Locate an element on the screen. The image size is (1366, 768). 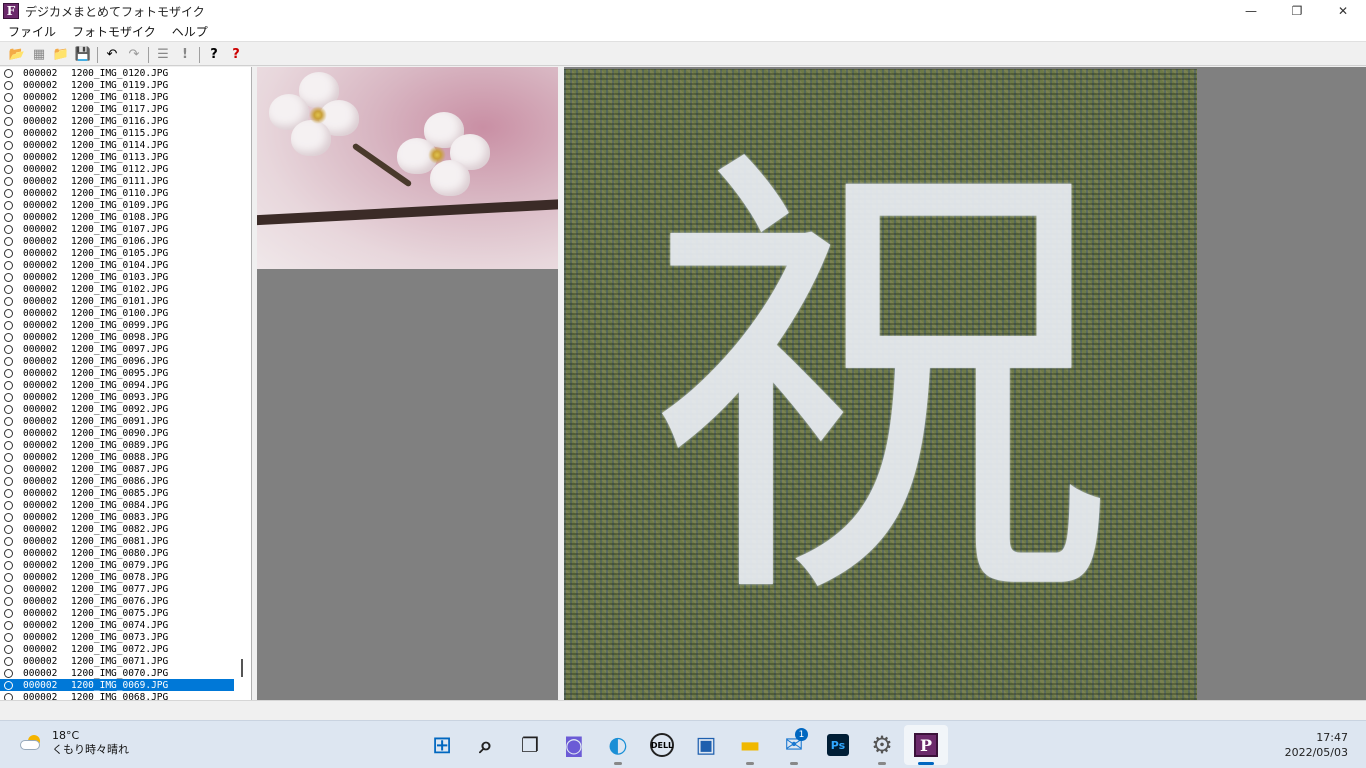
file-list-item: 000002 1200_IMG_0103.JPG is located at coordinates (125, 277).